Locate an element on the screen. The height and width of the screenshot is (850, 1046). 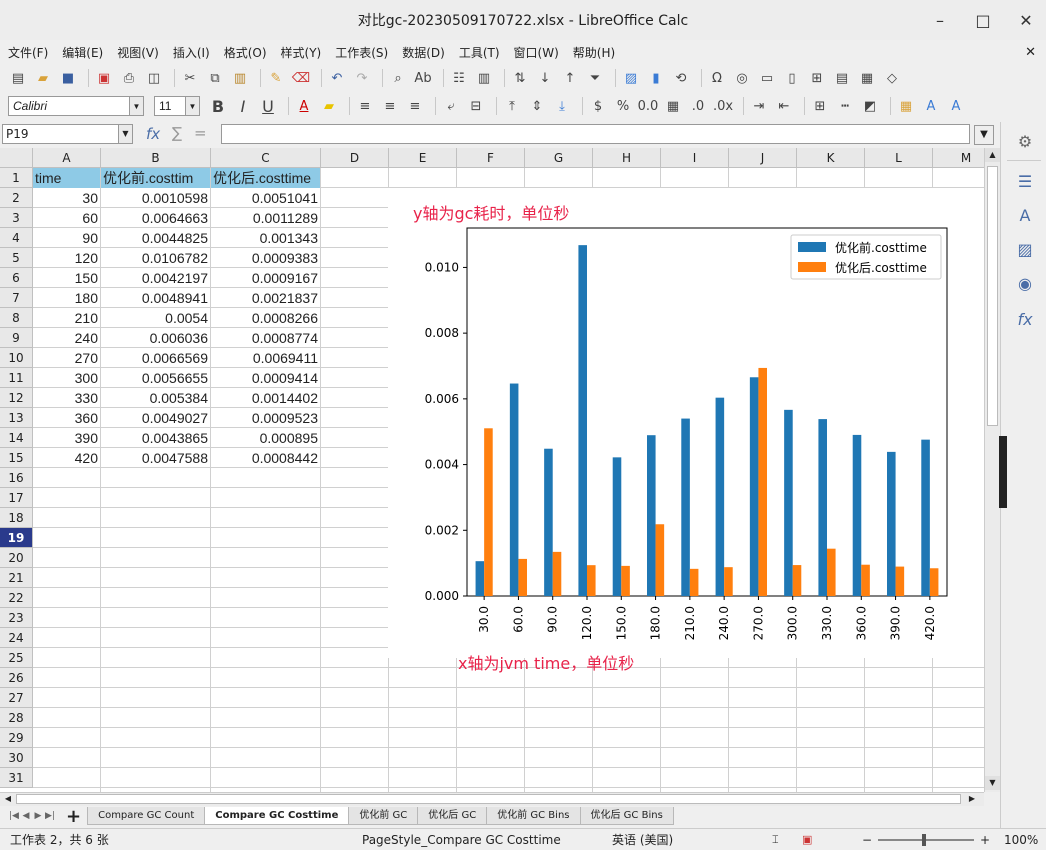
delete-decimal-icon: .0x is located at coordinates (723, 106).